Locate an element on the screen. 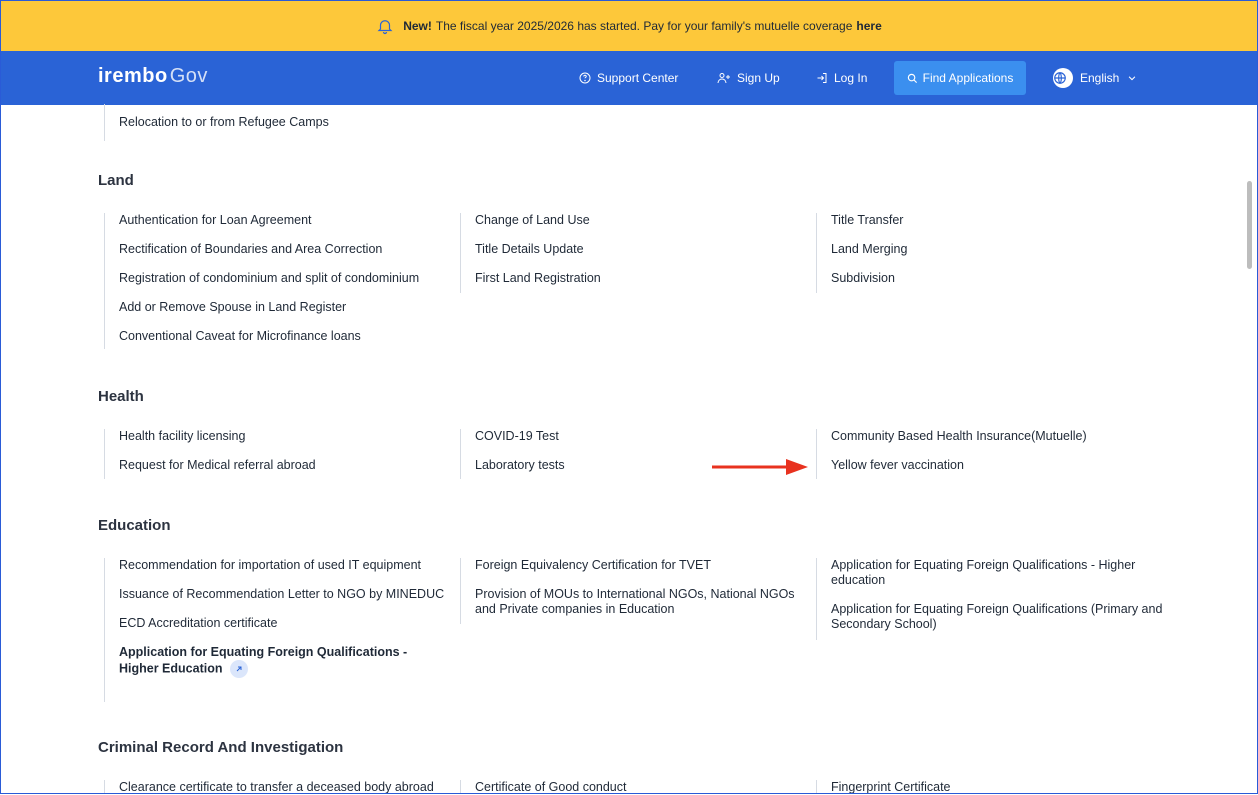  external-link-icon is located at coordinates (239, 669).